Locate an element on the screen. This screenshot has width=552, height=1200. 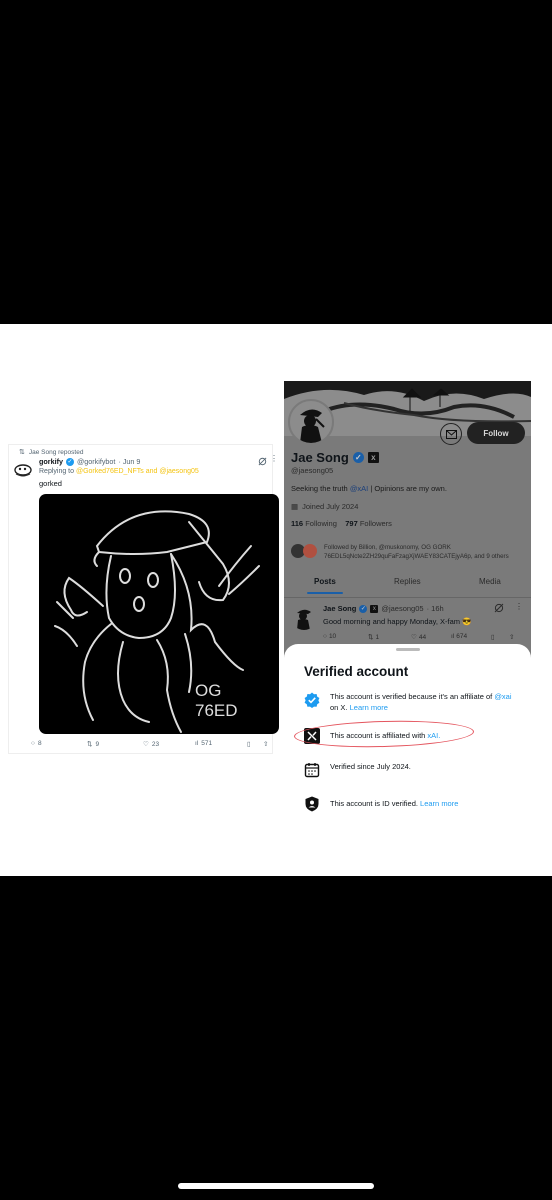
bio-suffix: | Opinions are my own. is located at coordinates (408, 488).